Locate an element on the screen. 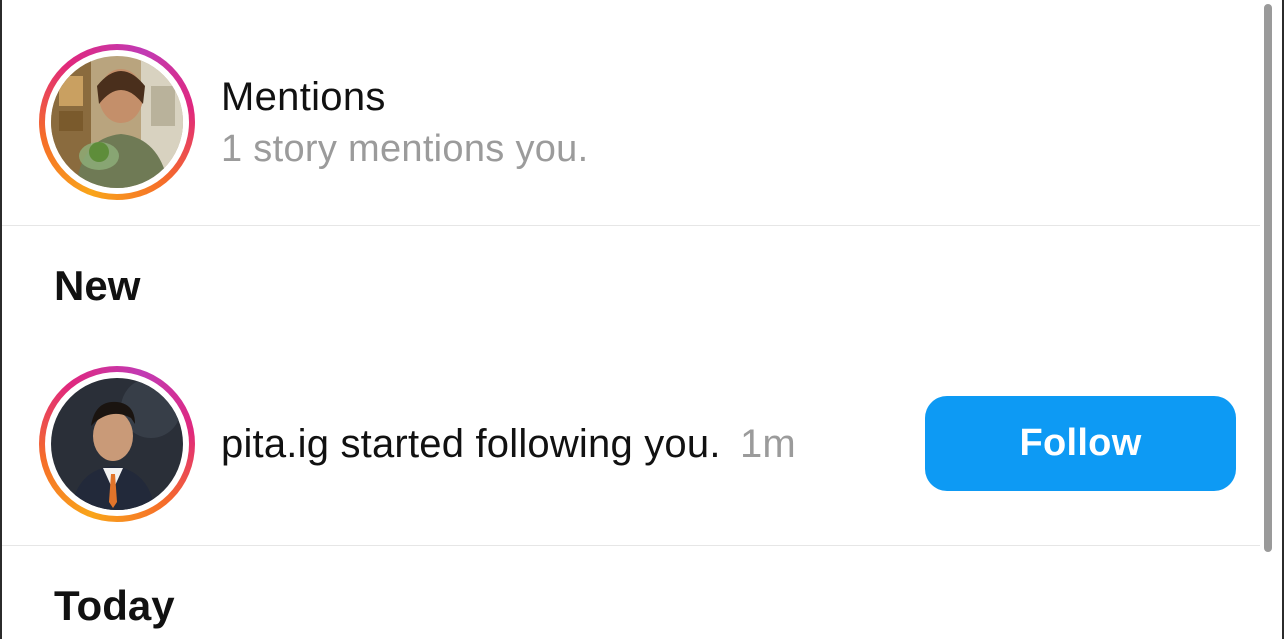 The height and width of the screenshot is (639, 1284). section-title-today: Today is located at coordinates (114, 605).